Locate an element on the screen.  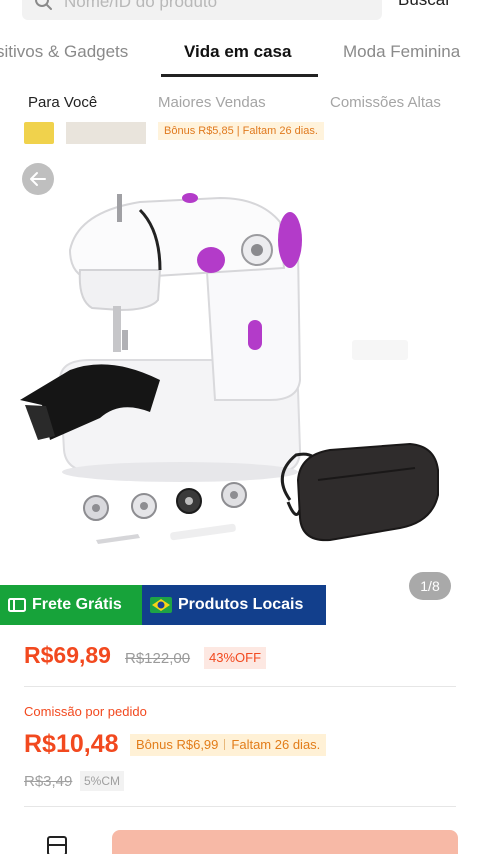
product-price: R$69,89 is located at coordinates (67, 655).